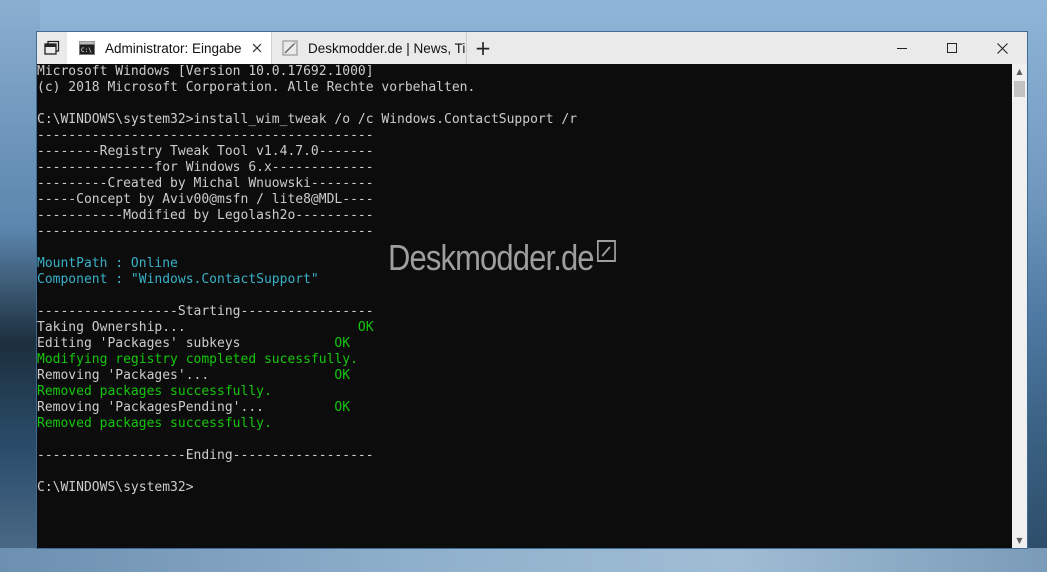 The image size is (1047, 572). I want to click on maximize-icon, so click(952, 48).